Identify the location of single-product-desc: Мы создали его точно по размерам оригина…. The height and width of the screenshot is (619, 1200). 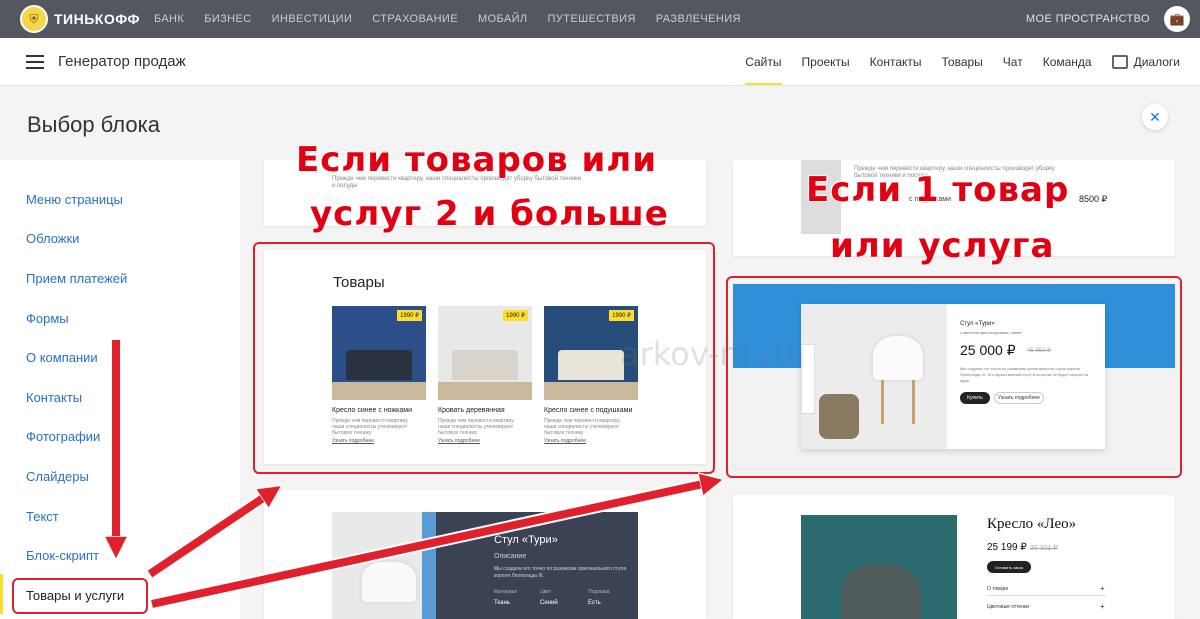
(1024, 374).